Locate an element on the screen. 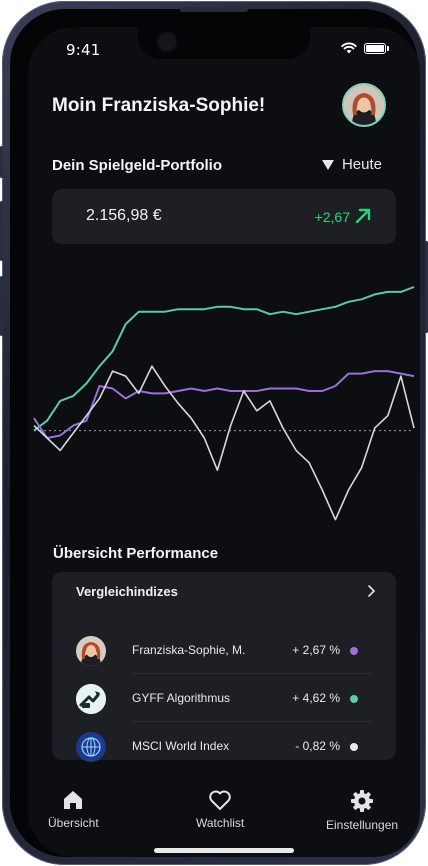  comparison-row-msci: MSCI World Index - 0,82 % is located at coordinates (224, 746).